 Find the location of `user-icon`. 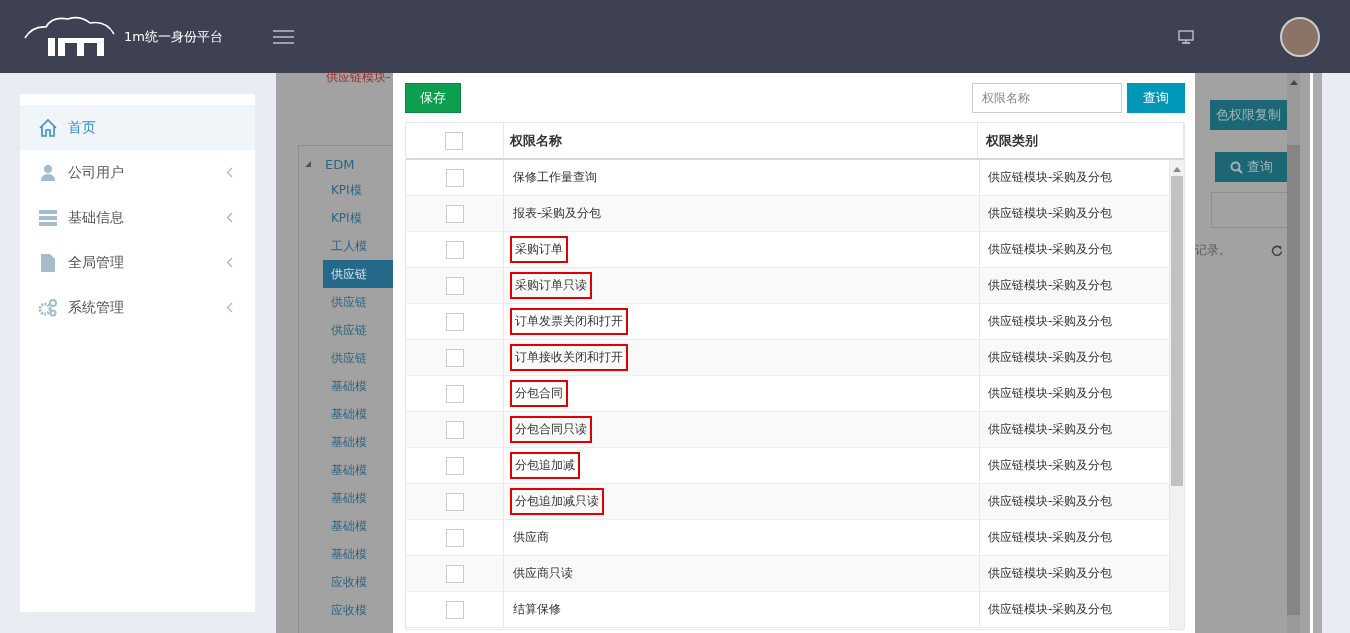

user-icon is located at coordinates (48, 172).